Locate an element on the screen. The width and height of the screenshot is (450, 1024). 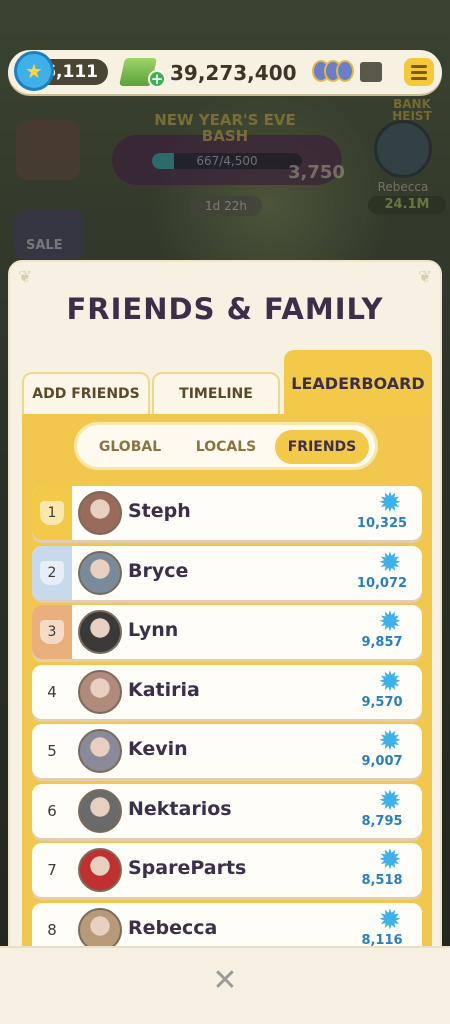
leaderboard-row: 6 Nektarios ✹ 8,795 is located at coordinates (227, 810).